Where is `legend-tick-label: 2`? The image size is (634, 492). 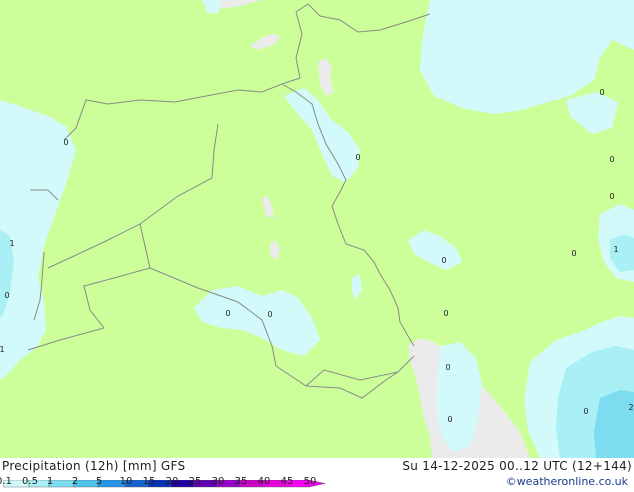 legend-tick-label: 2 is located at coordinates (75, 481).